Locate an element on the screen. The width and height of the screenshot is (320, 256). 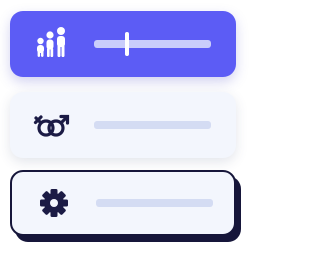
gender-symbols-icon is located at coordinates (52, 125).